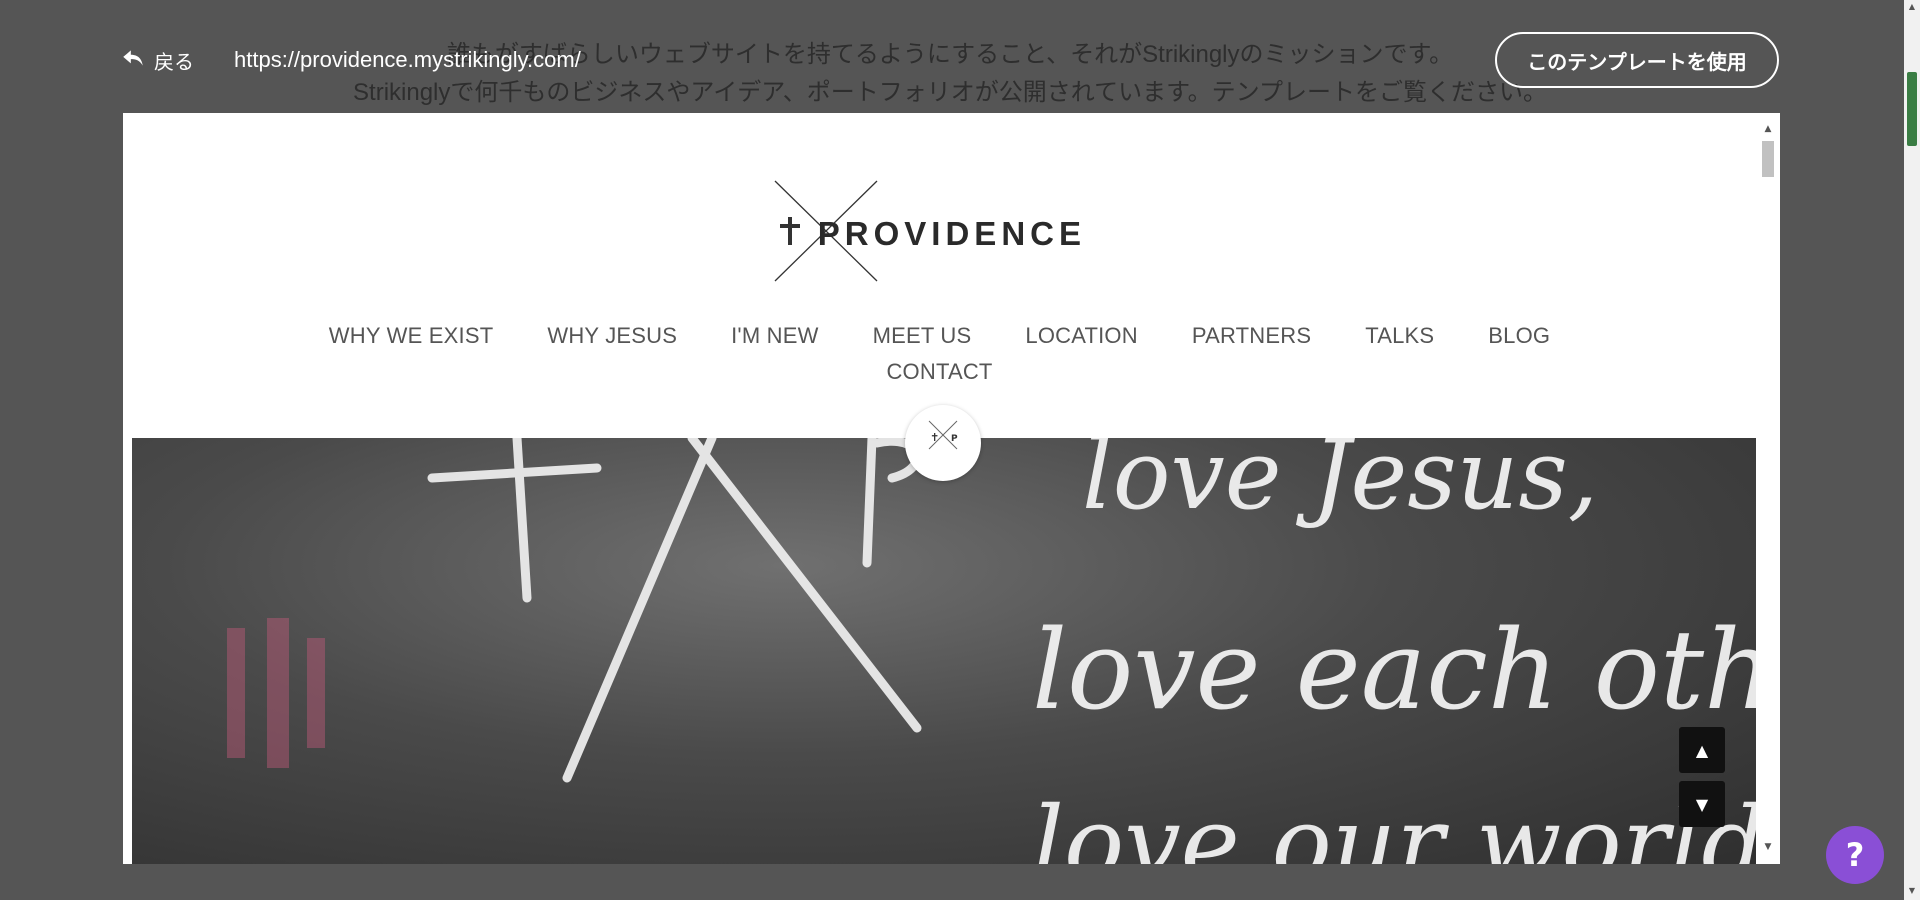 This screenshot has width=1920, height=900. Describe the element at coordinates (774, 336) in the screenshot. I see `nav-im-new: I'M NEW` at that location.